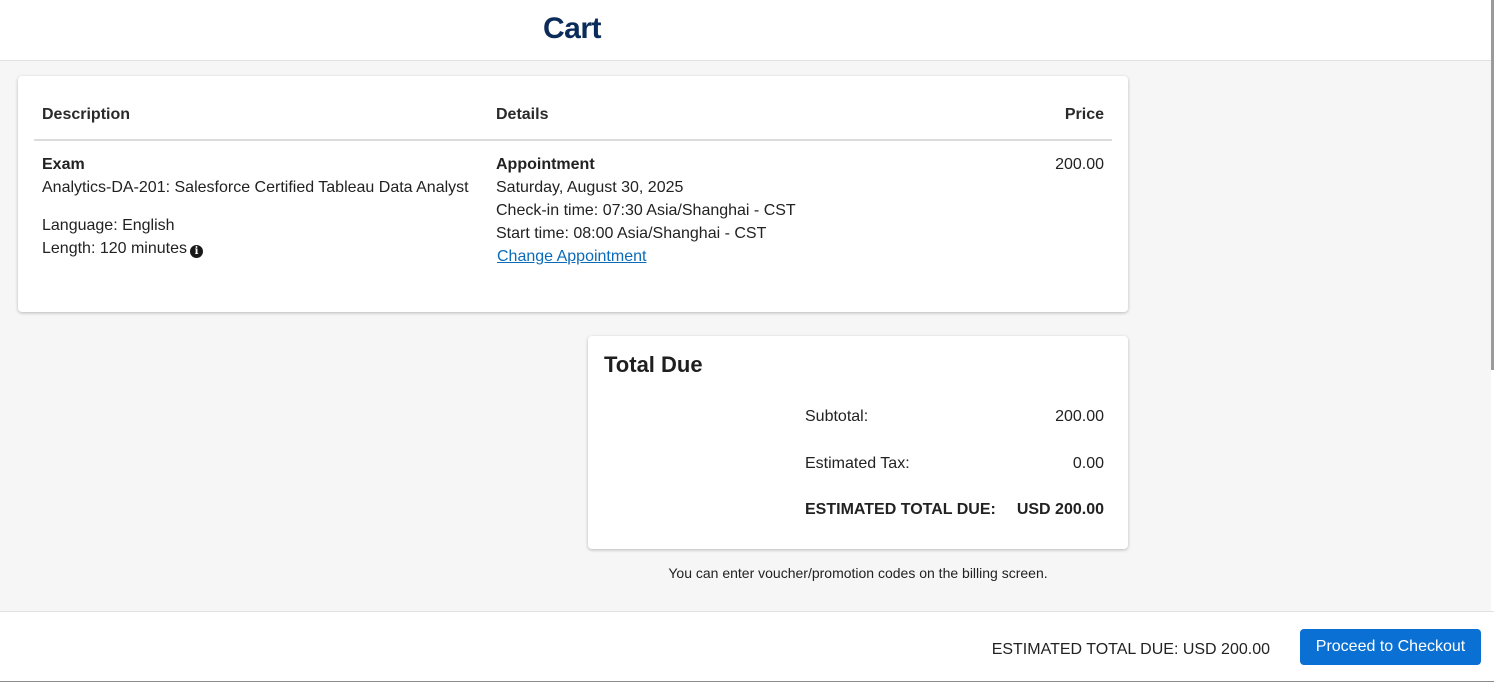 This screenshot has width=1494, height=682. What do you see at coordinates (1088, 463) in the screenshot?
I see `tax-value: 0.00` at bounding box center [1088, 463].